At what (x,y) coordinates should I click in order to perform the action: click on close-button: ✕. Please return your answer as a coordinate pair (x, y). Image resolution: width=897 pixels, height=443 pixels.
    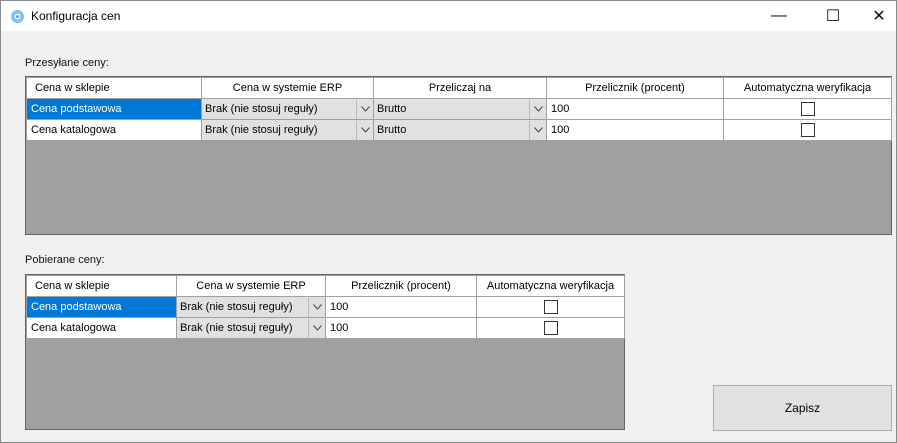
    Looking at the image, I should click on (876, 16).